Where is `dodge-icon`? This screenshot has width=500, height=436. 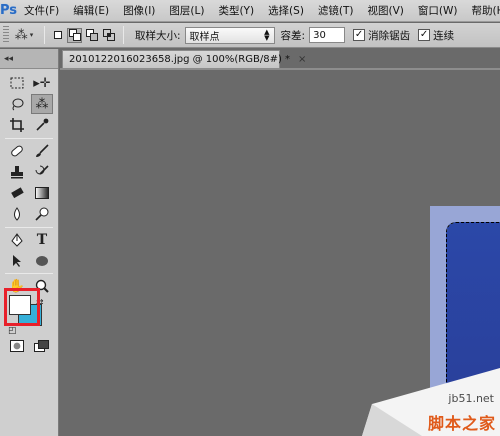
dodge-icon is located at coordinates (42, 214).